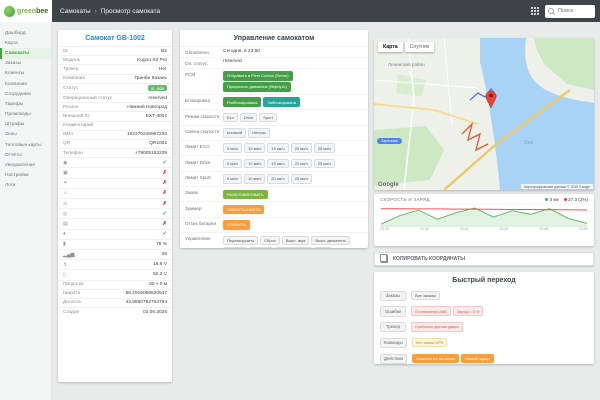 The image size is (600, 400). I want to click on sidebar-item: Настройки, so click(25, 176).